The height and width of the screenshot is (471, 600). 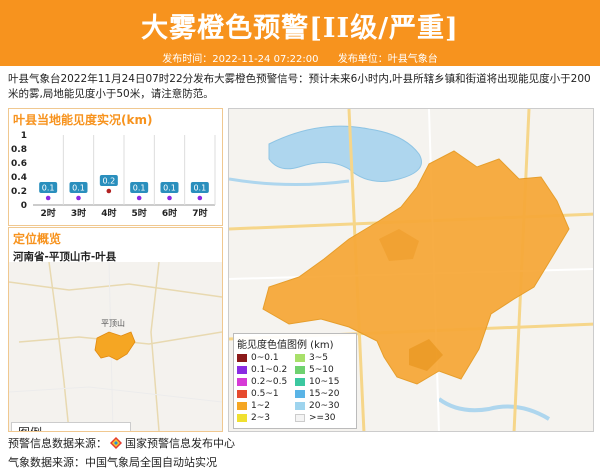 I want to click on y-tick-label: 0.2, so click(x=19, y=192).